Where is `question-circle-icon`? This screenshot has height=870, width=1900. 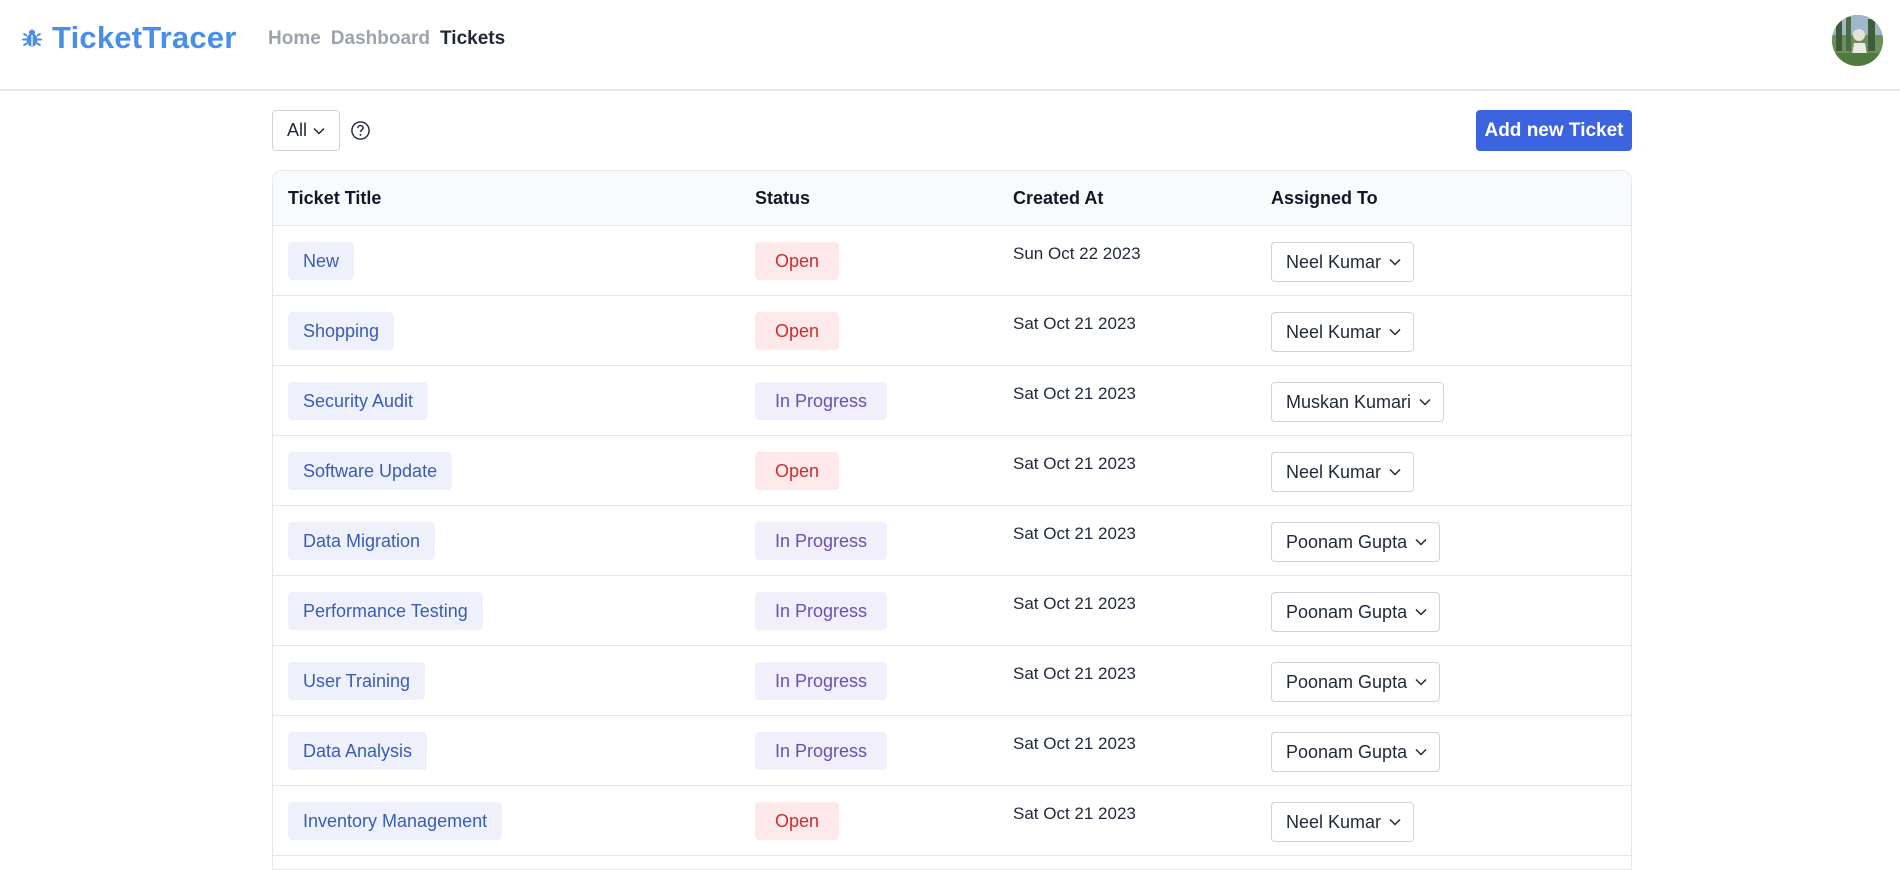
question-circle-icon is located at coordinates (360, 130).